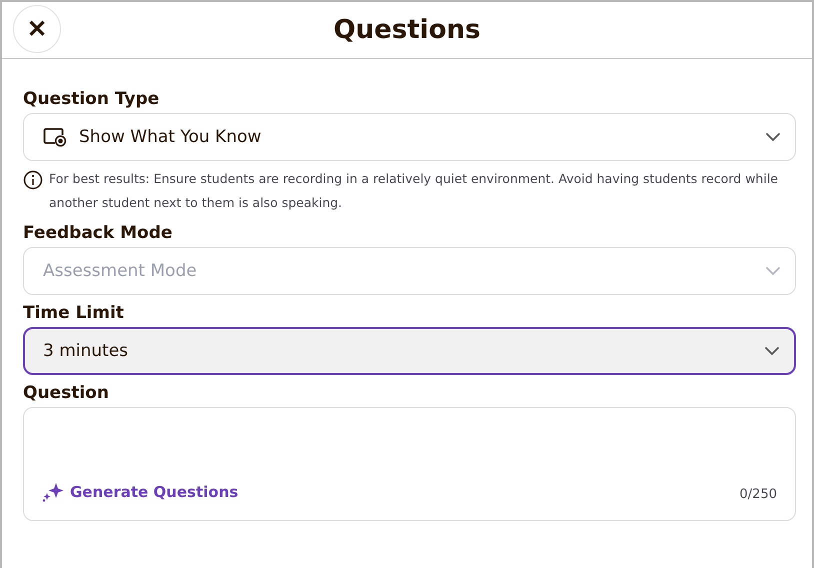 This screenshot has height=568, width=814. I want to click on field-label: Question Type, so click(91, 99).